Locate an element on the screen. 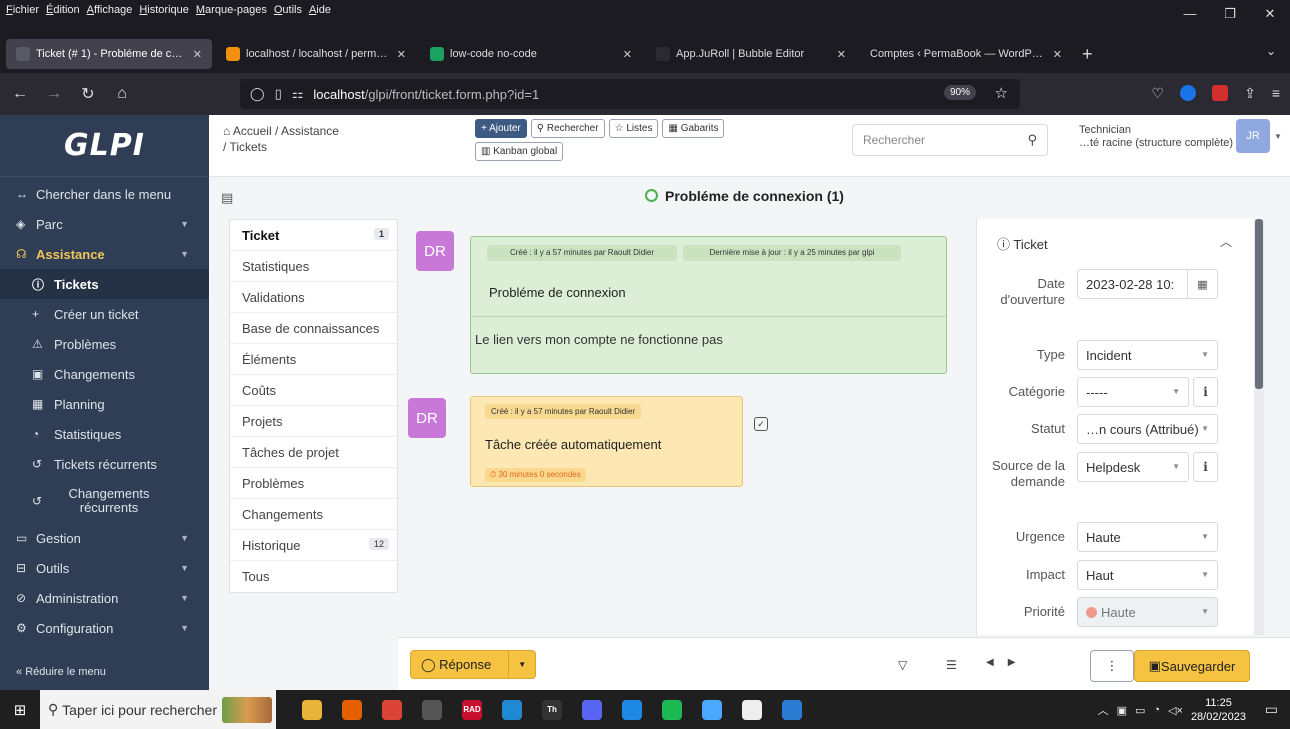 The image size is (1290, 729). tray-app-icon: ▣ is located at coordinates (1122, 710).